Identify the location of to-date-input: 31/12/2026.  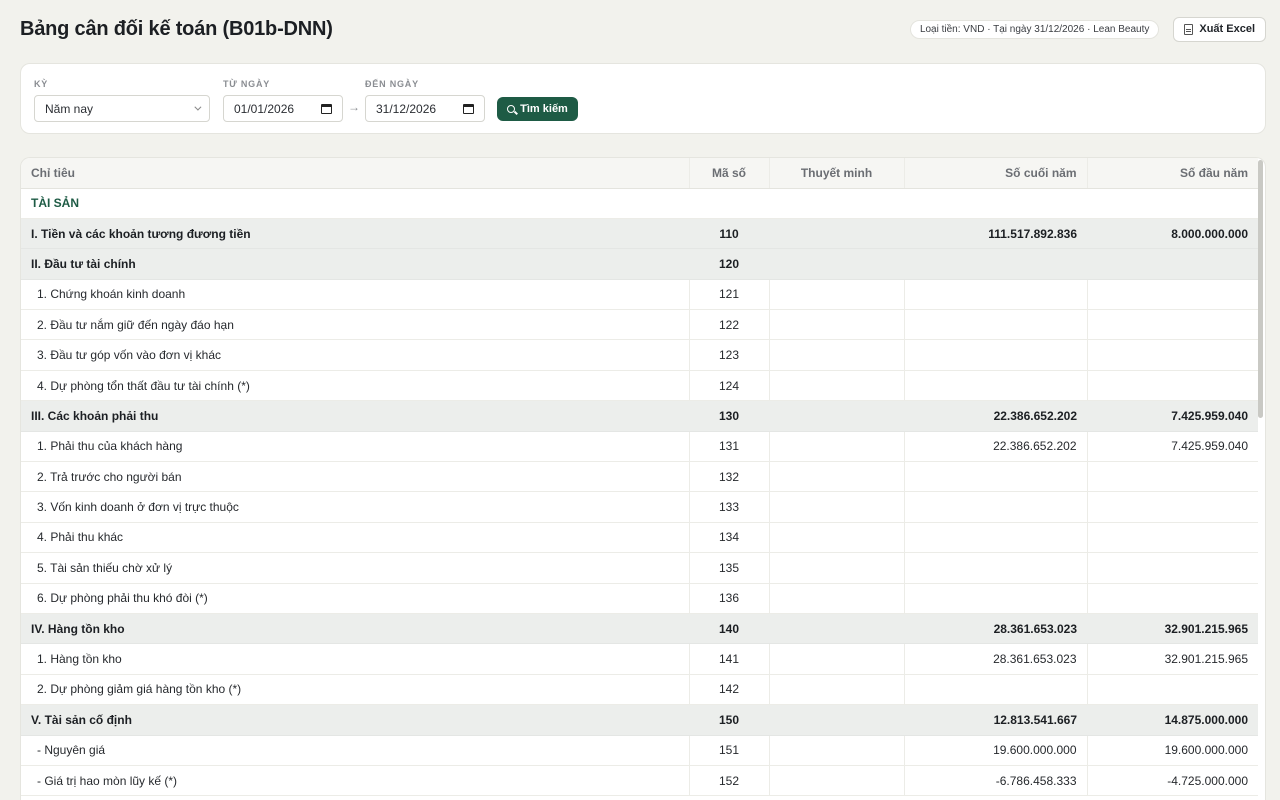
(425, 108).